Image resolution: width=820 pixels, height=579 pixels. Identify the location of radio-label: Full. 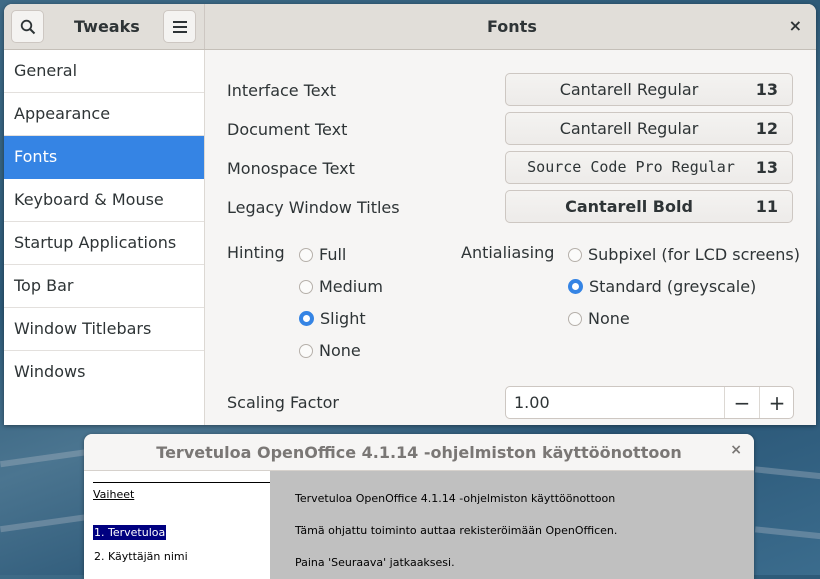
(333, 254).